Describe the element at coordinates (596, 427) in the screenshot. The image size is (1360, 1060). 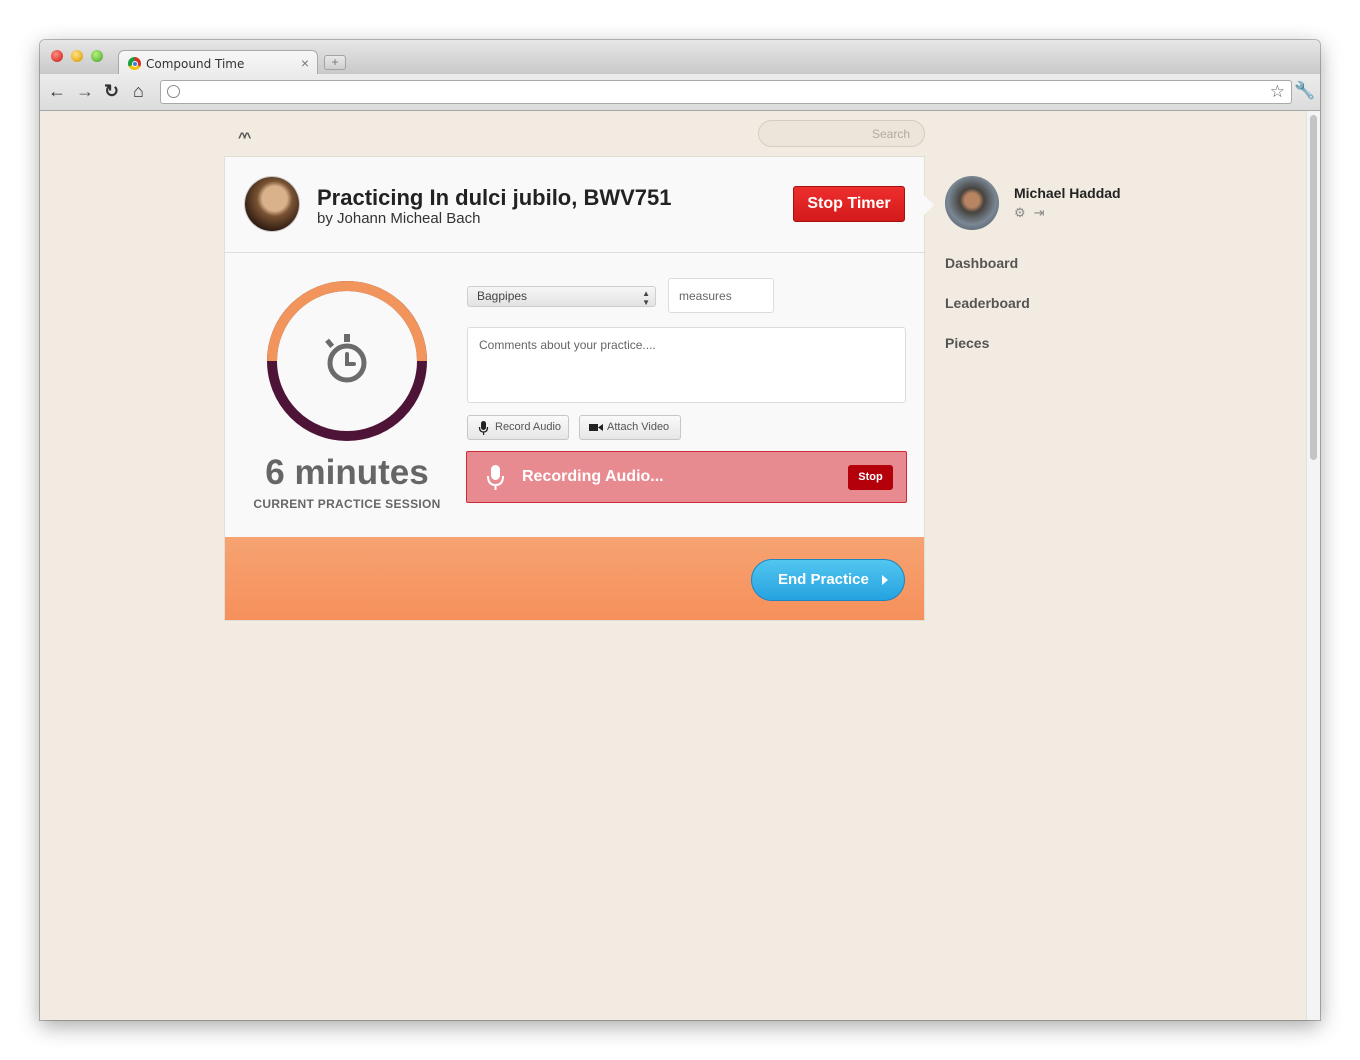
I see `video-camera-icon` at that location.